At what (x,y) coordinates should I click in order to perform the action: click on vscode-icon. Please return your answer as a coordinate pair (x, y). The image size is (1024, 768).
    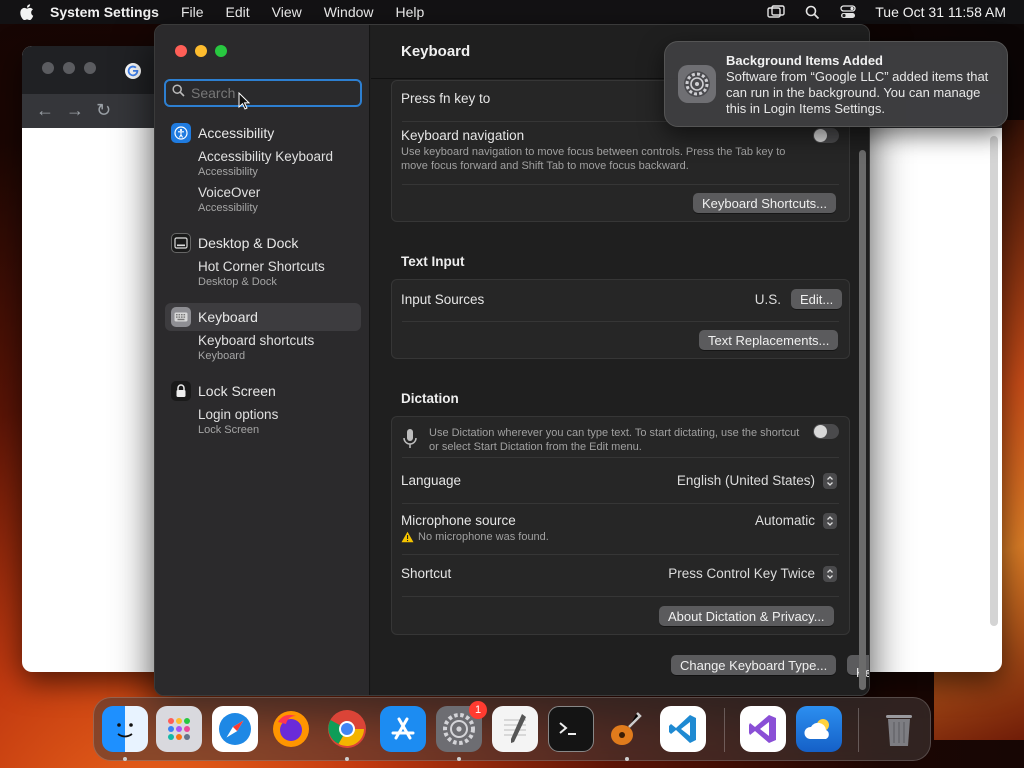
    Looking at the image, I should click on (683, 729).